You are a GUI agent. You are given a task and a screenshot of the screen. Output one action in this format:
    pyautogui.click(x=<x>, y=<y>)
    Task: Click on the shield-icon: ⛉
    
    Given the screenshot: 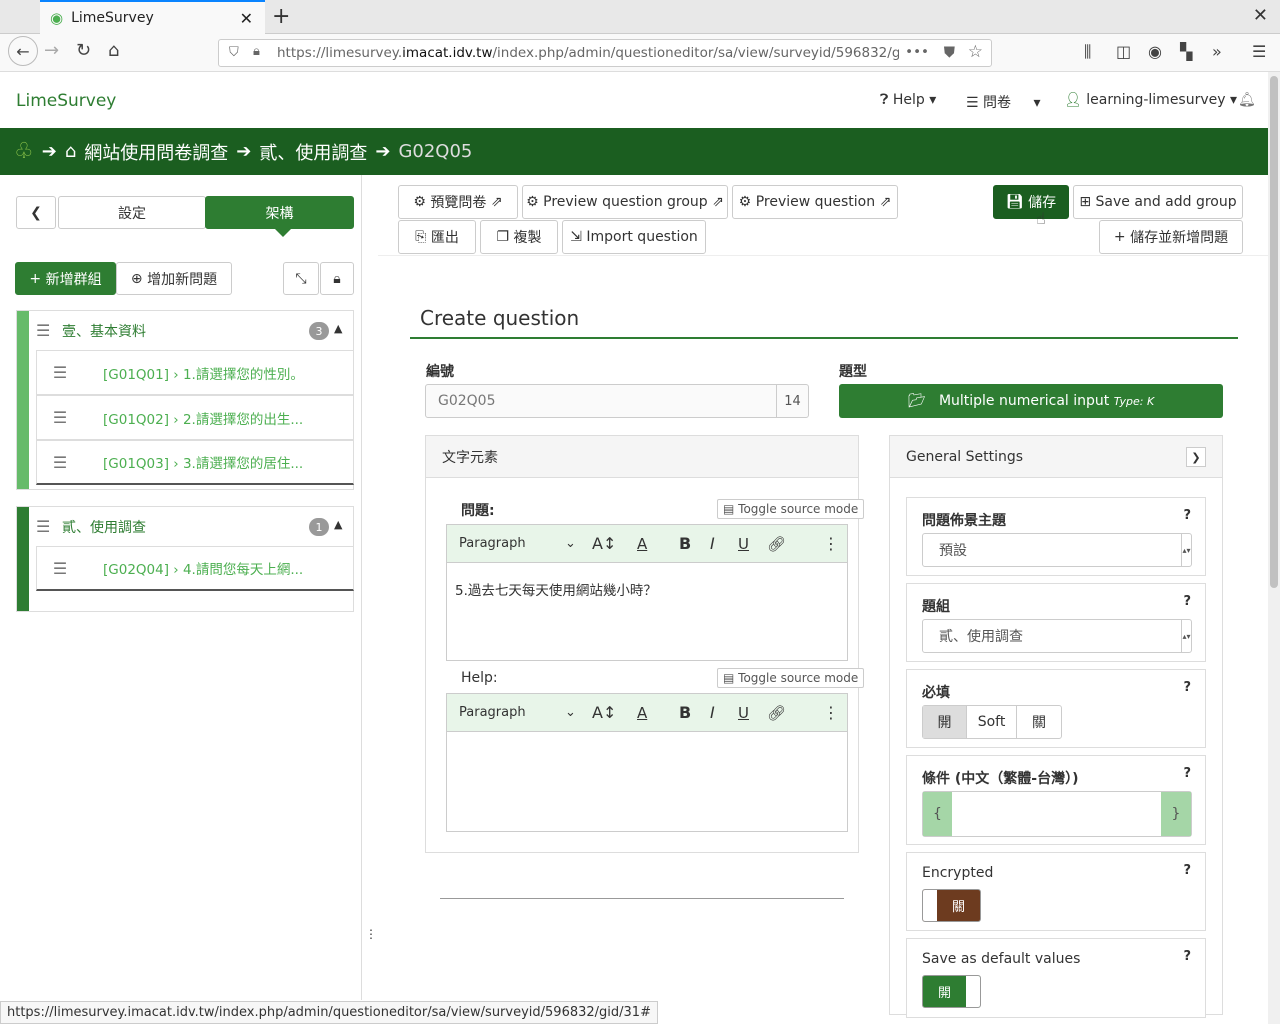 What is the action you would take?
    pyautogui.click(x=234, y=52)
    